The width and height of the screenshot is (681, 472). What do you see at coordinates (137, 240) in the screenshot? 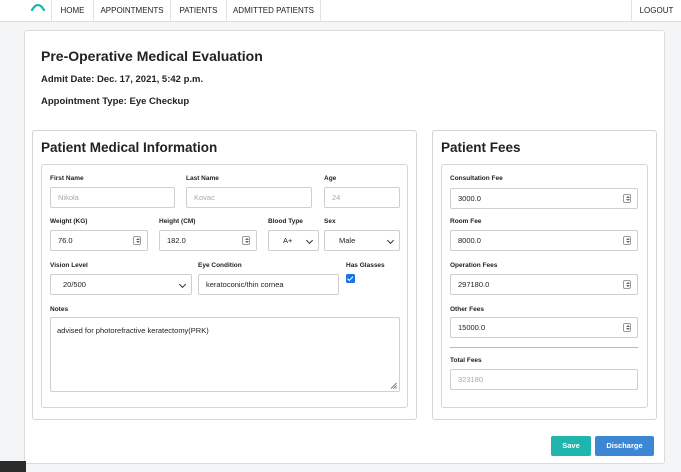
I see `weight-spinner-icon` at bounding box center [137, 240].